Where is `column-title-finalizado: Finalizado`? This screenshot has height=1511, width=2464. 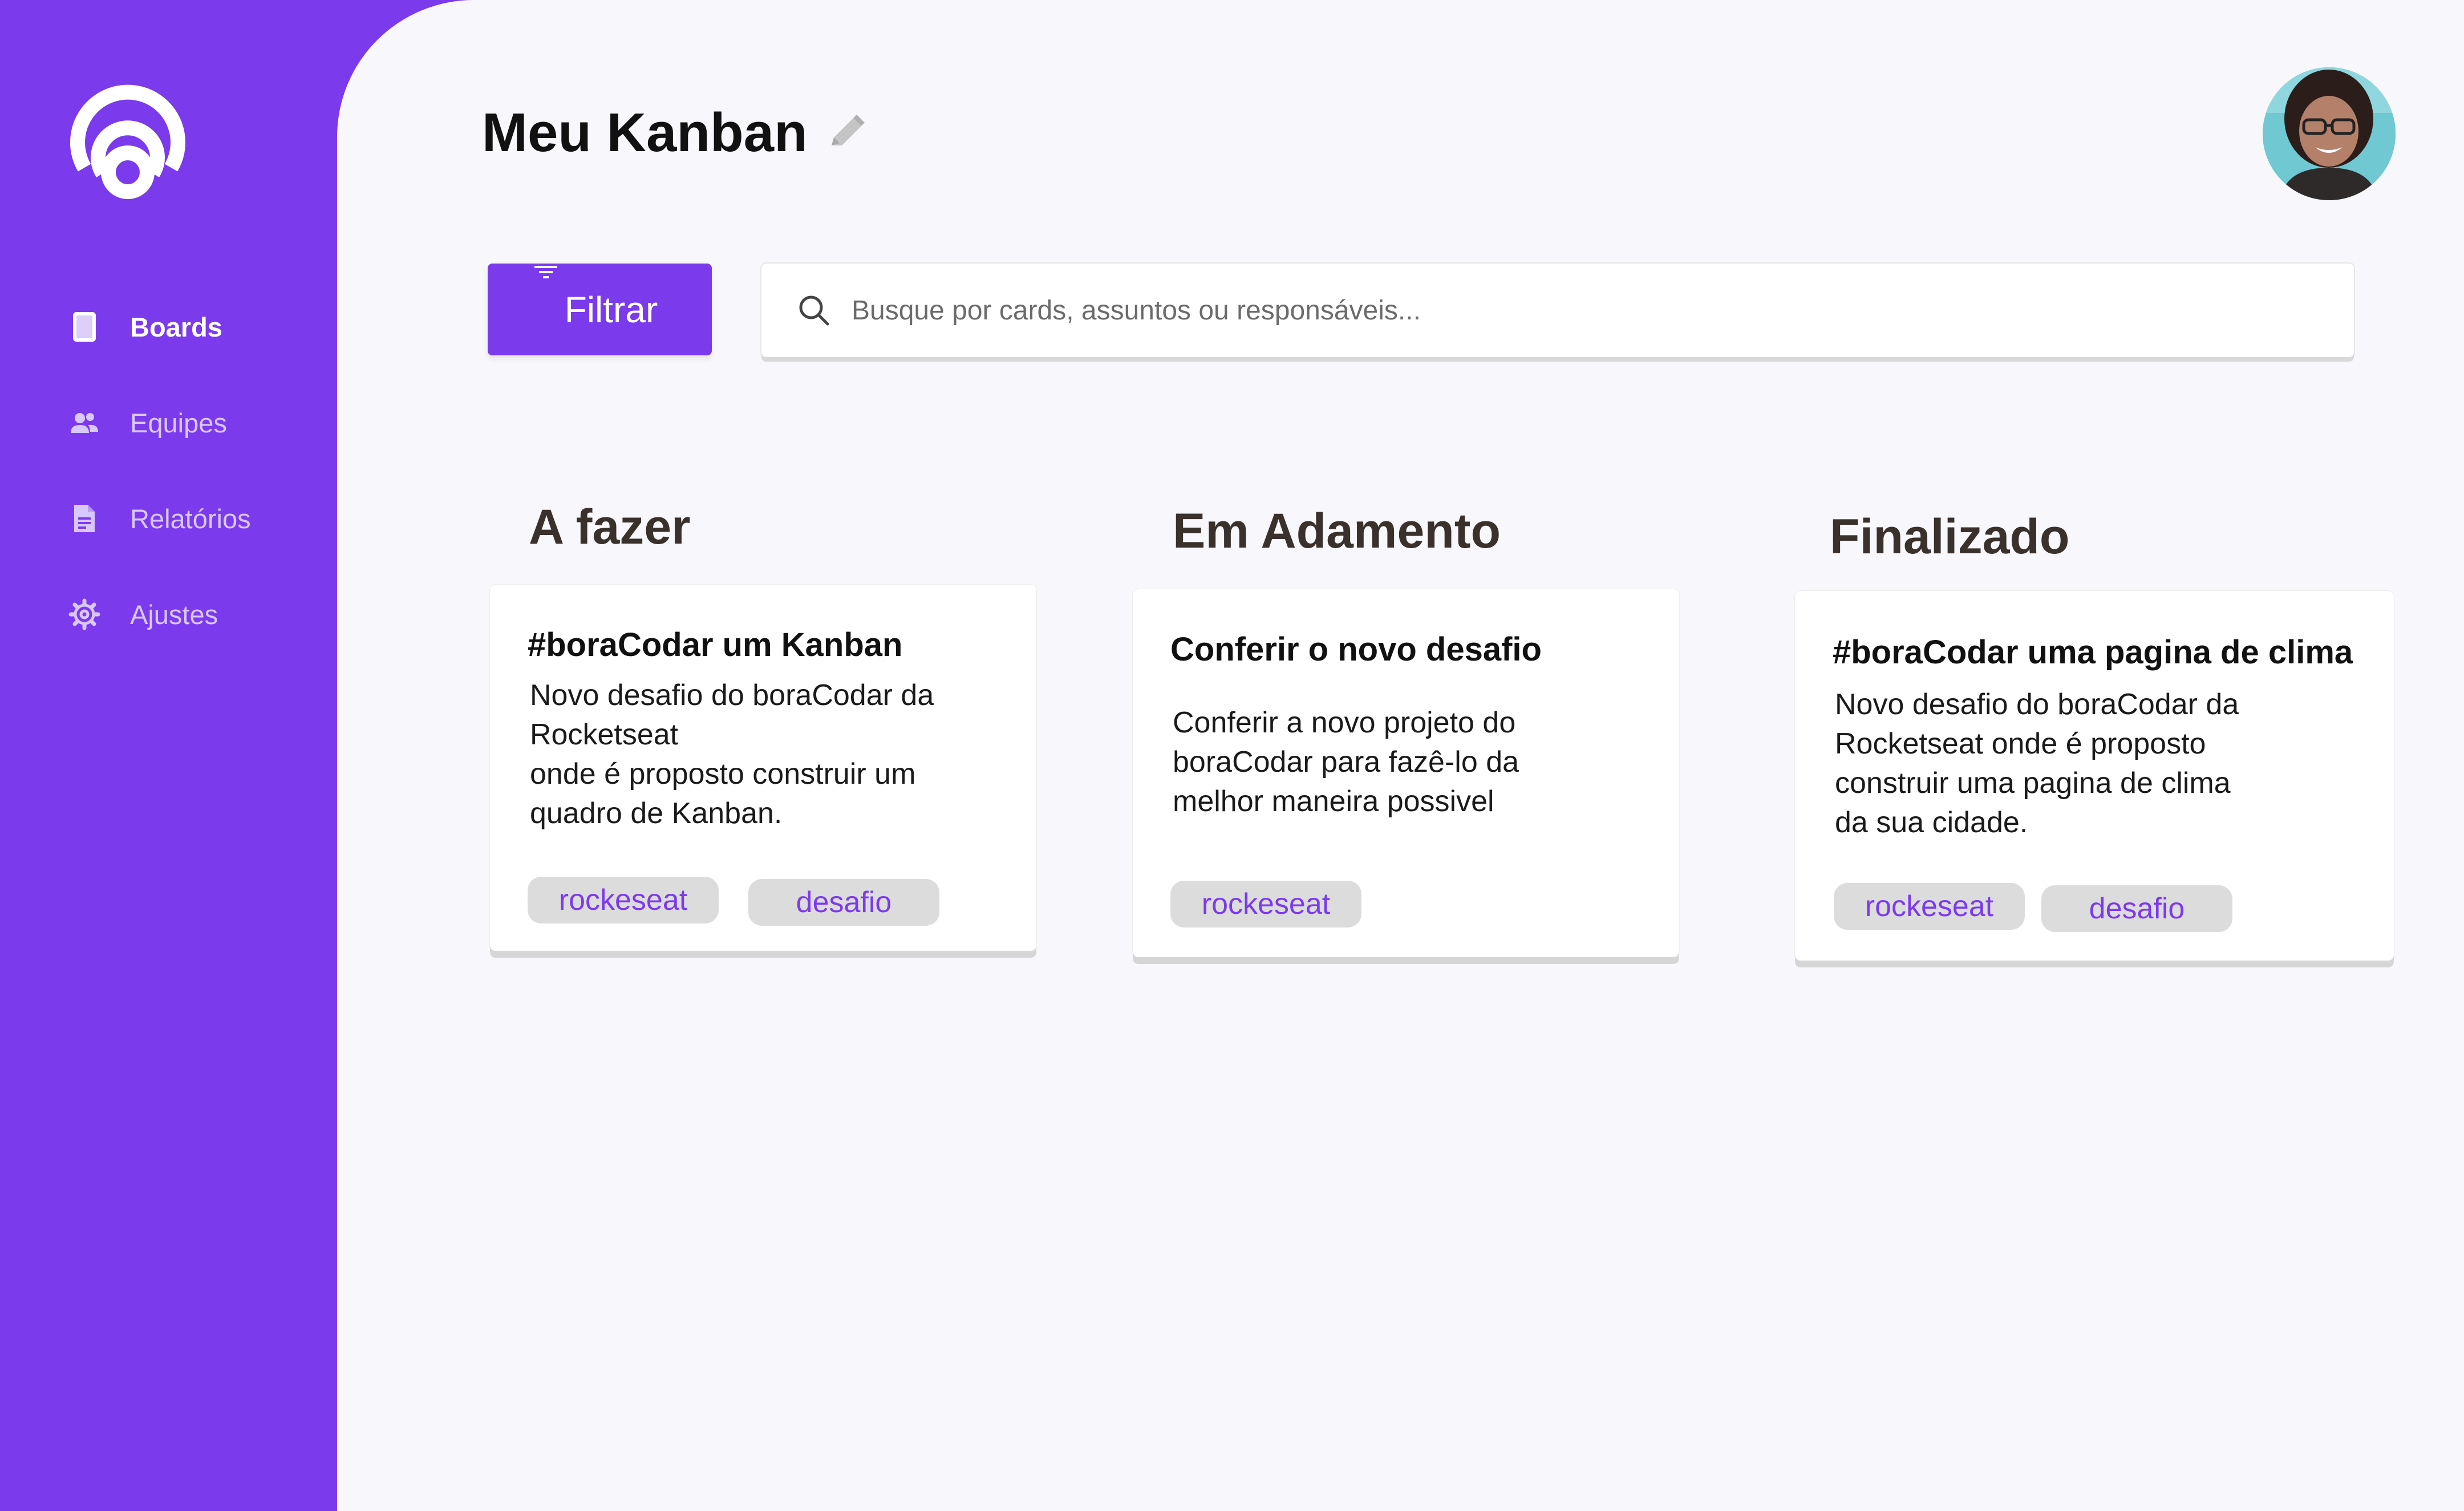
column-title-finalizado: Finalizado is located at coordinates (1950, 536).